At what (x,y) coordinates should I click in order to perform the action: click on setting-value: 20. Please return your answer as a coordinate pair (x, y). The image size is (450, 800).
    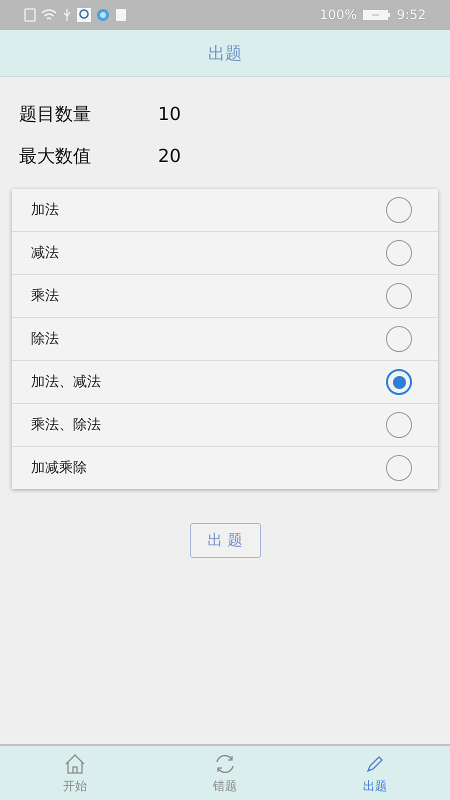
    Looking at the image, I should click on (169, 156).